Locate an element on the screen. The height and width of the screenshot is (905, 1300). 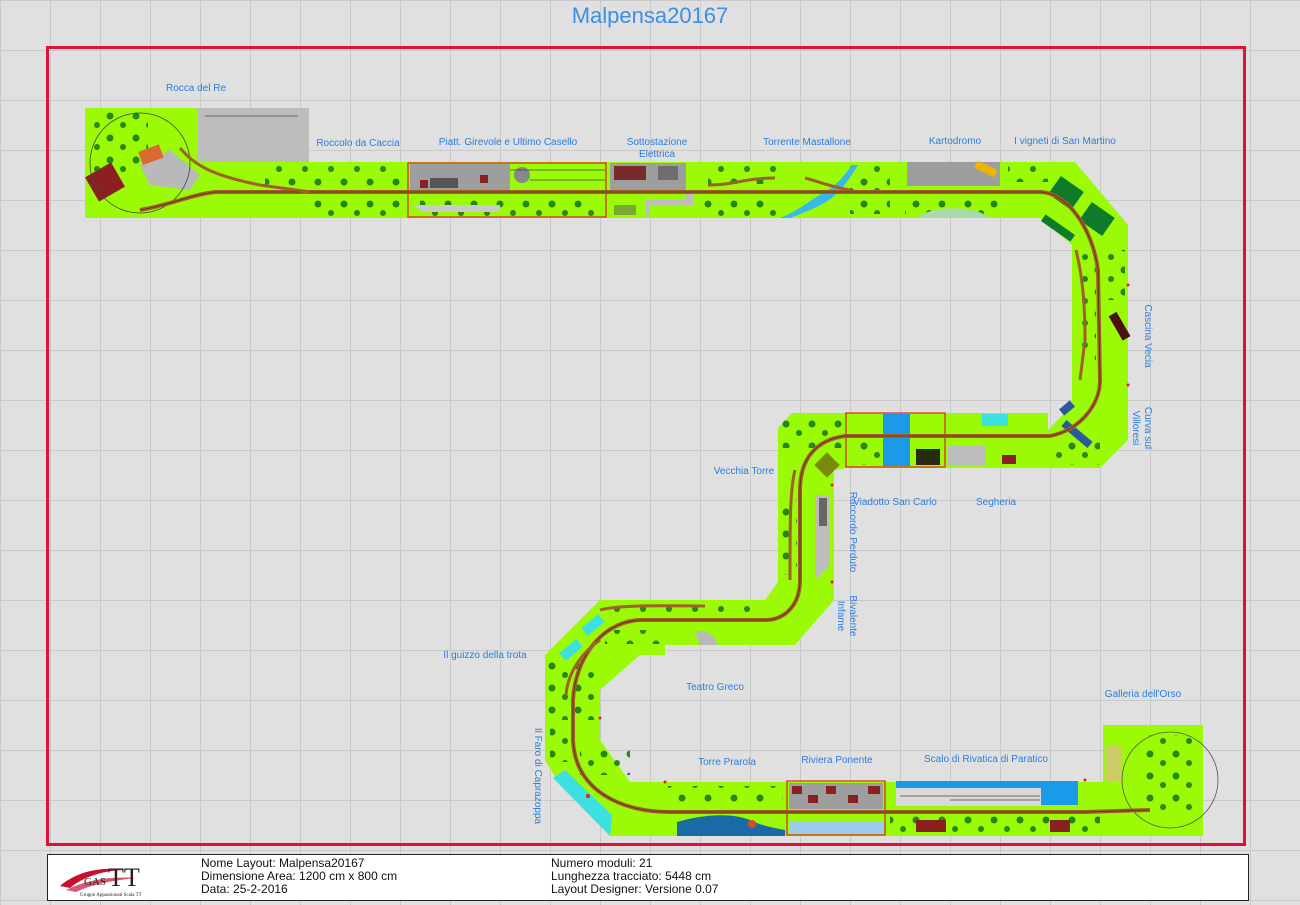
label-riviera: Riviera Ponente is located at coordinates (837, 760).